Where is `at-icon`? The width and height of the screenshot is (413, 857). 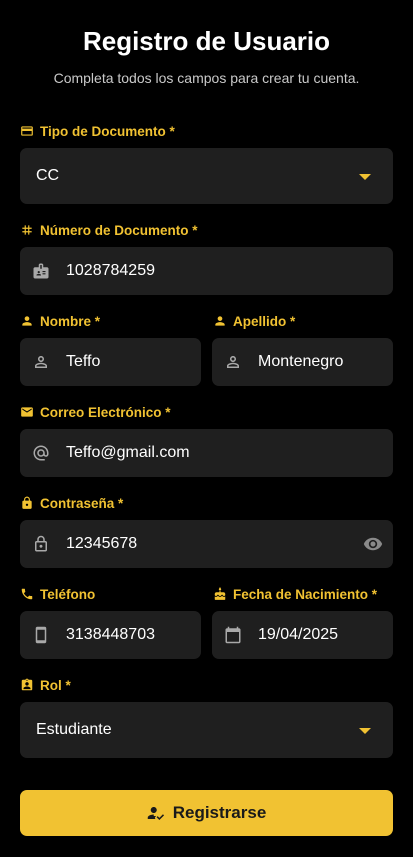
at-icon is located at coordinates (41, 453).